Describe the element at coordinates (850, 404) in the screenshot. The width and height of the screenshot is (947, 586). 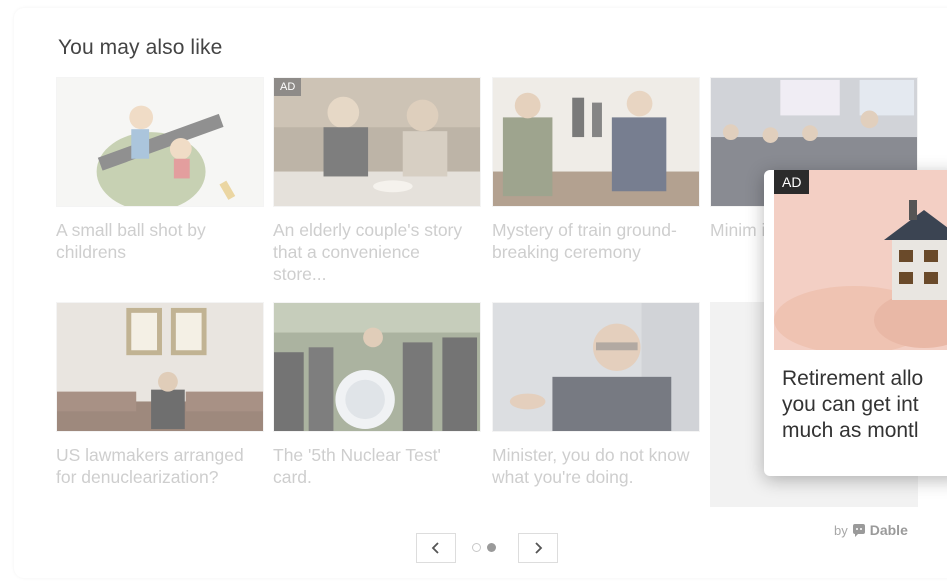
I see `popup-ad-text-line: you can get int` at that location.